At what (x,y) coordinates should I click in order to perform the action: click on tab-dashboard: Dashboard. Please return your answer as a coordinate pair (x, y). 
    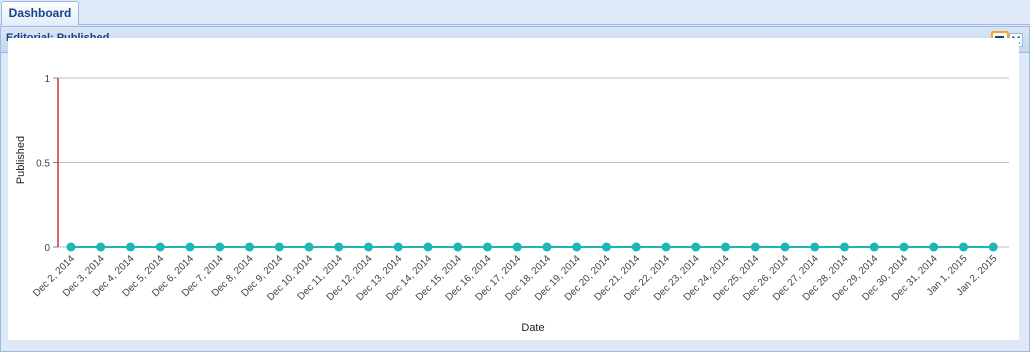
    Looking at the image, I should click on (40, 13).